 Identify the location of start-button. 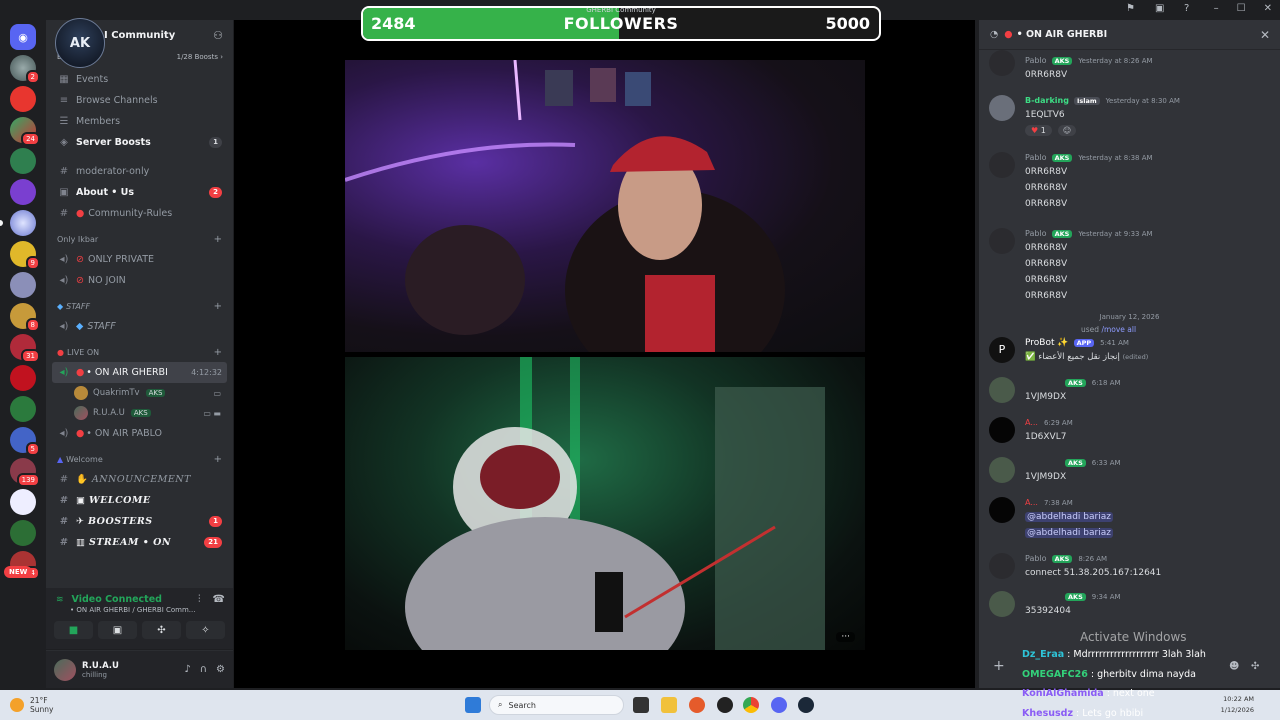
(473, 705).